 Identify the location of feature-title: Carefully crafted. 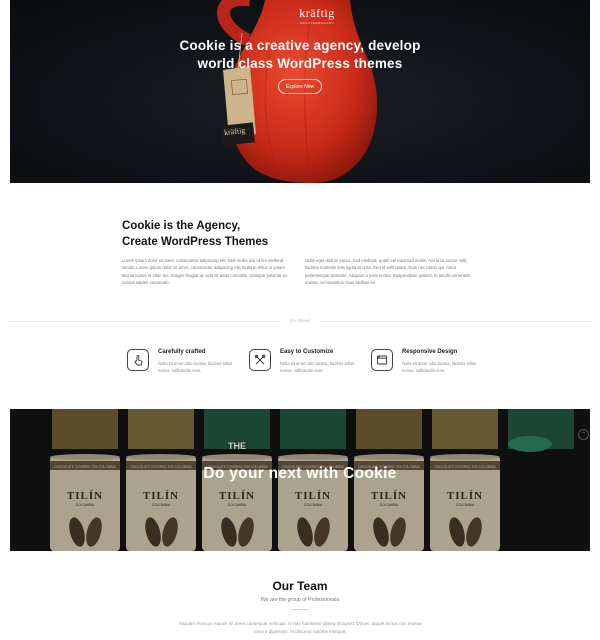
(182, 352).